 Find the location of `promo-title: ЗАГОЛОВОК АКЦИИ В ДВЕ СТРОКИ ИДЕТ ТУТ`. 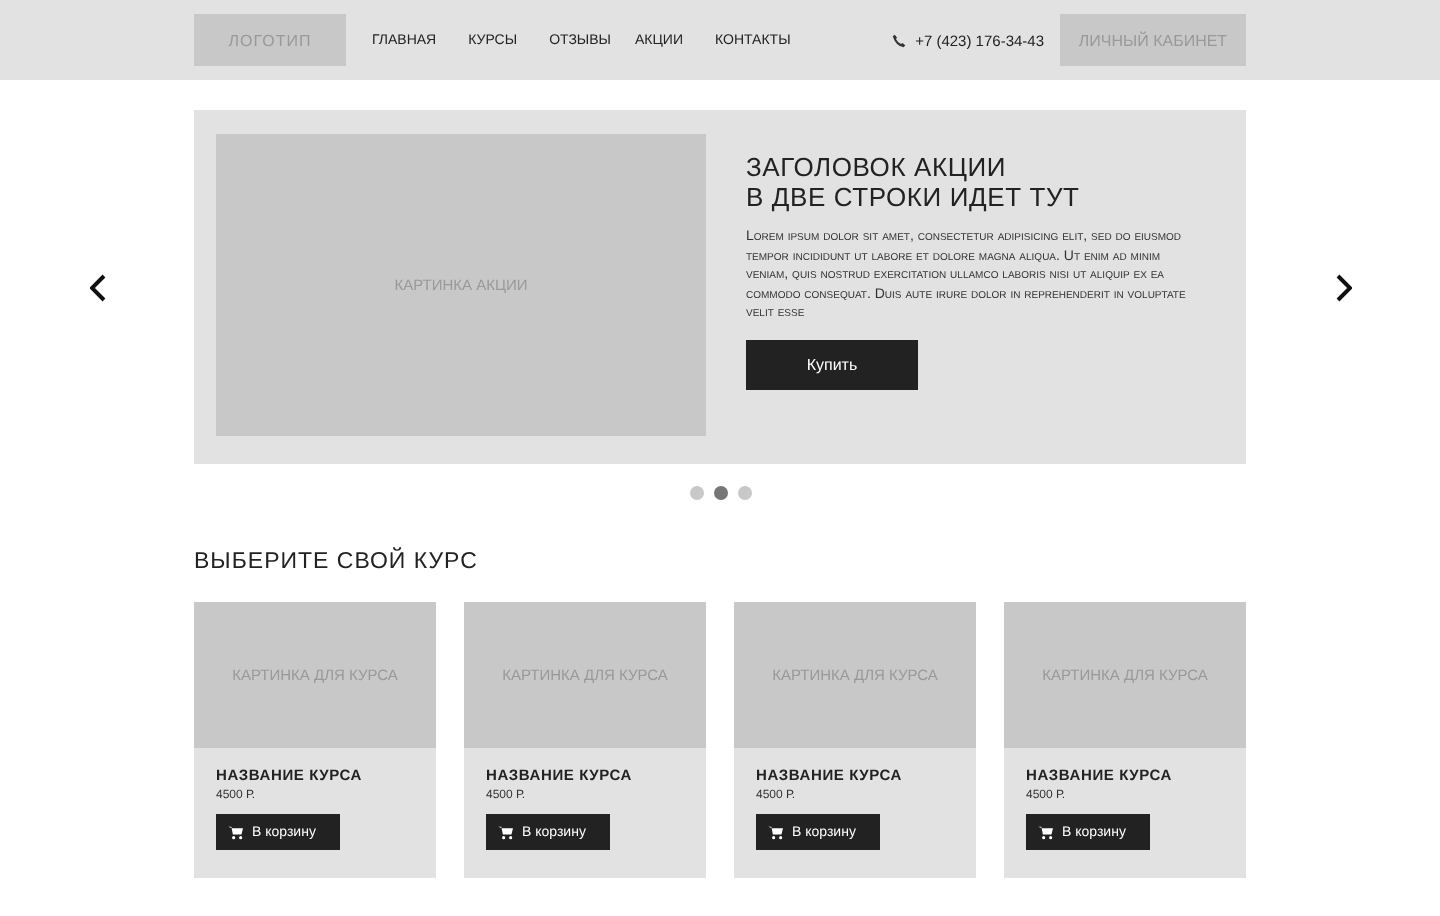

promo-title: ЗАГОЛОВОК АКЦИИ В ДВЕ СТРОКИ ИДЕТ ТУТ is located at coordinates (914, 182).